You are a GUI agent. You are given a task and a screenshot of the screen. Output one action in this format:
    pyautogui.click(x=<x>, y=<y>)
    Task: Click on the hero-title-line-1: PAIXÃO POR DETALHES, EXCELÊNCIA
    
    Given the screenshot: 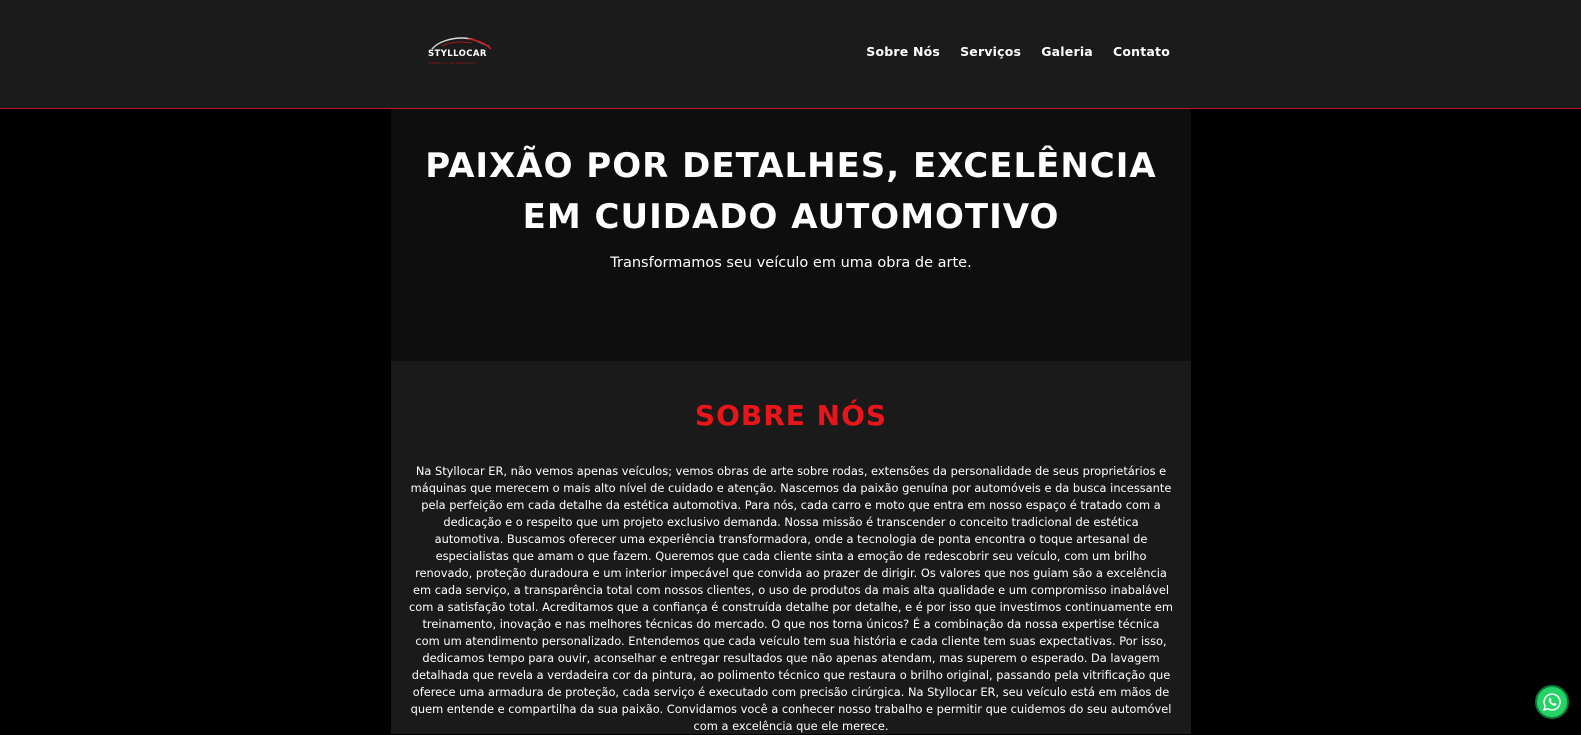 What is the action you would take?
    pyautogui.click(x=791, y=166)
    